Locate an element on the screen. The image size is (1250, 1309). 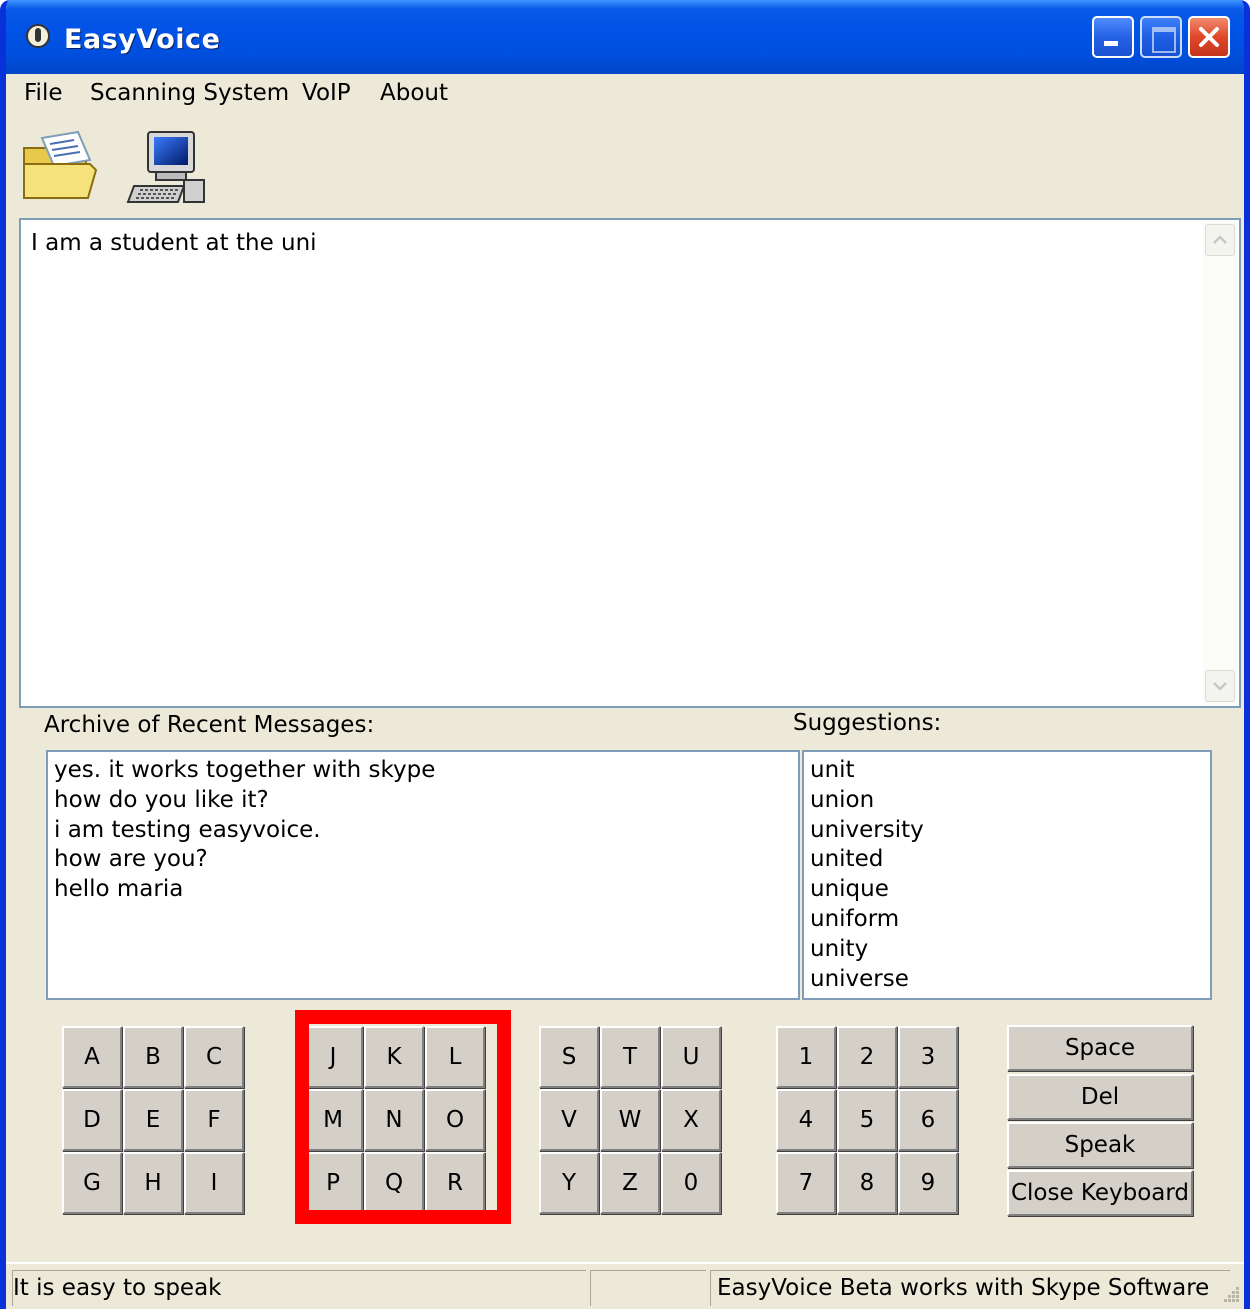
suggestion-item: uniform is located at coordinates (1007, 920).